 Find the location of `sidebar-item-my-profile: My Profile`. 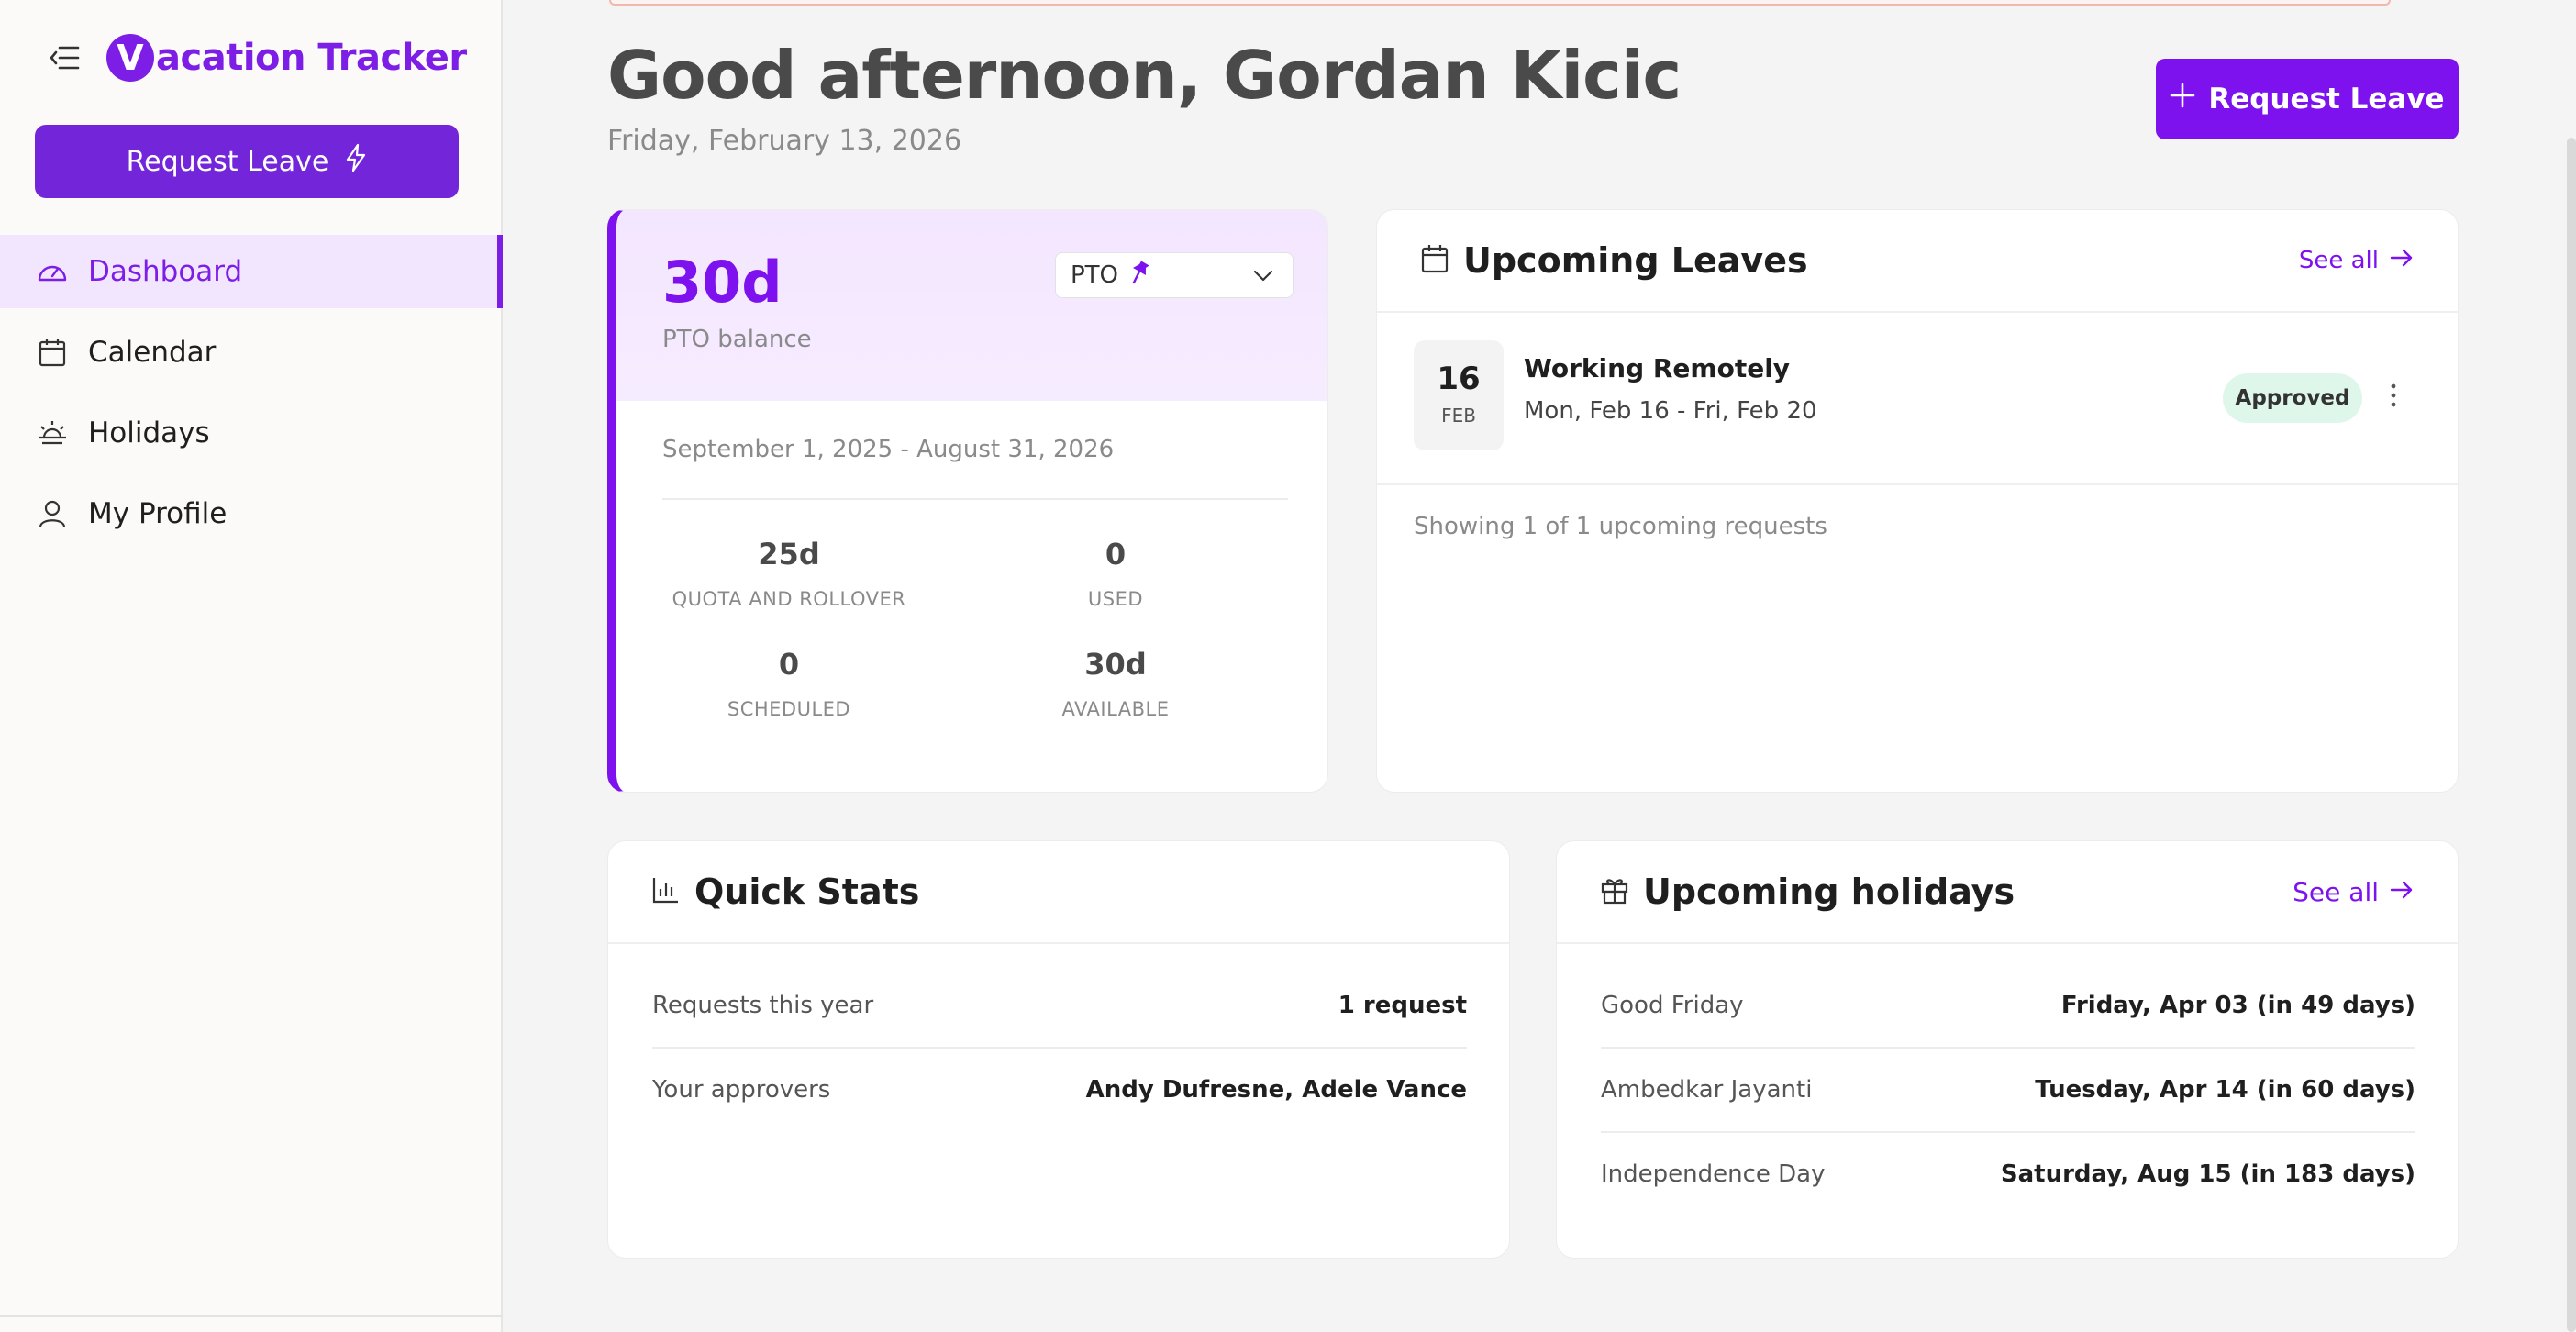

sidebar-item-my-profile: My Profile is located at coordinates (251, 513).